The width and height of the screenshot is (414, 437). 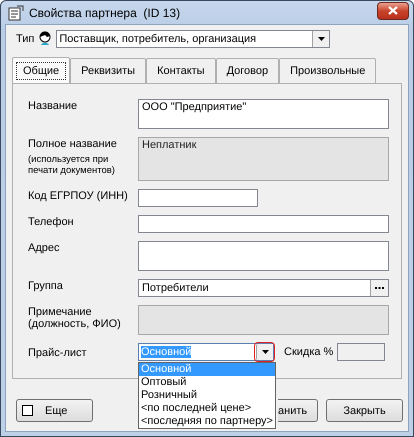 I want to click on field-label: Код ЕГРПОУ (ИНН), so click(x=78, y=196).